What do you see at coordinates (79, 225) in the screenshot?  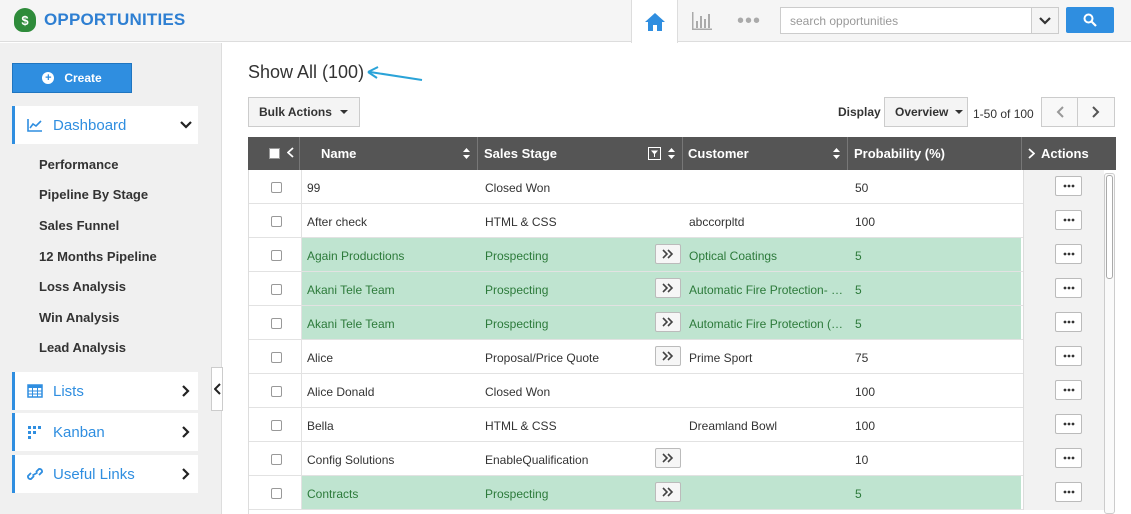 I see `sidebar-item-sales-funnel: Sales Funnel` at bounding box center [79, 225].